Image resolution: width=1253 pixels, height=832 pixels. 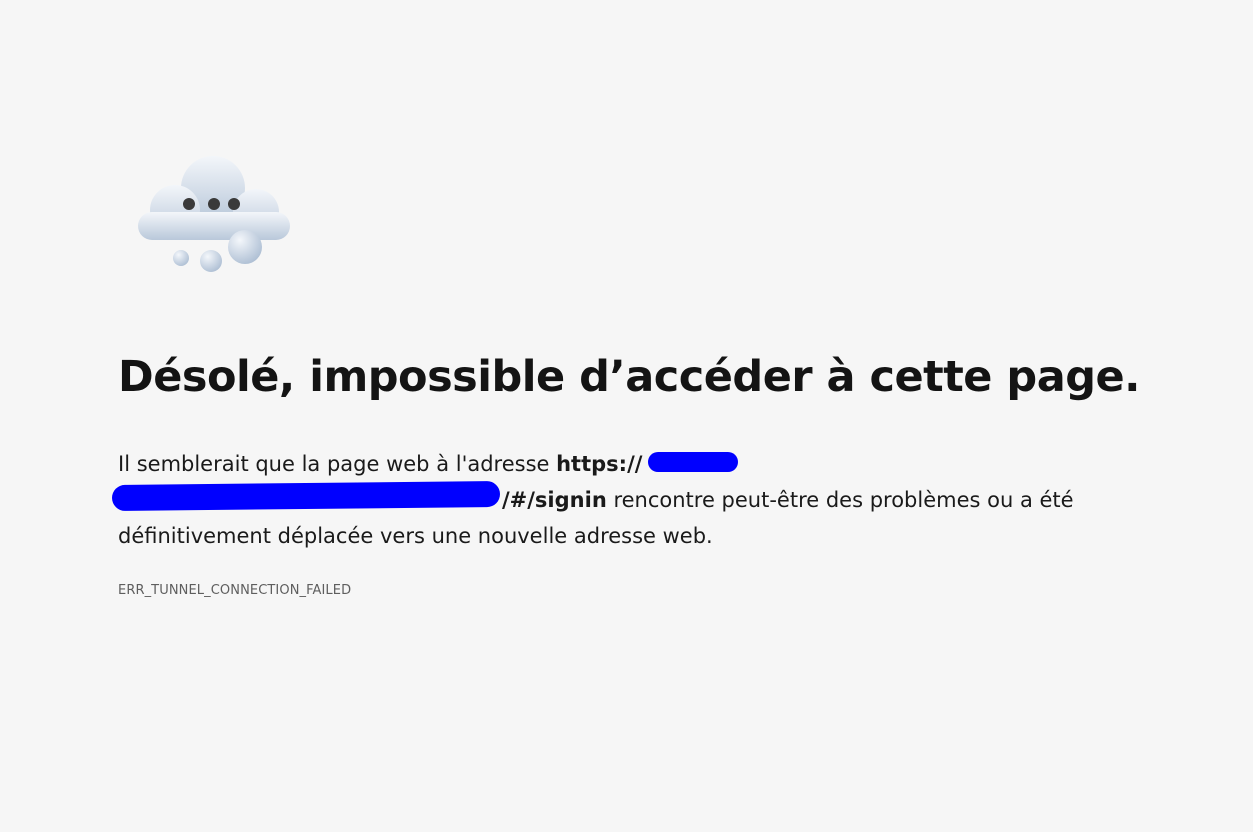 What do you see at coordinates (554, 500) in the screenshot?
I see `url-end: /#/signin` at bounding box center [554, 500].